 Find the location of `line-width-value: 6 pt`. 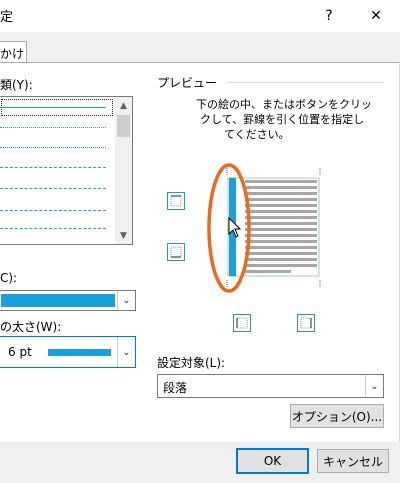

line-width-value: 6 pt is located at coordinates (20, 352).